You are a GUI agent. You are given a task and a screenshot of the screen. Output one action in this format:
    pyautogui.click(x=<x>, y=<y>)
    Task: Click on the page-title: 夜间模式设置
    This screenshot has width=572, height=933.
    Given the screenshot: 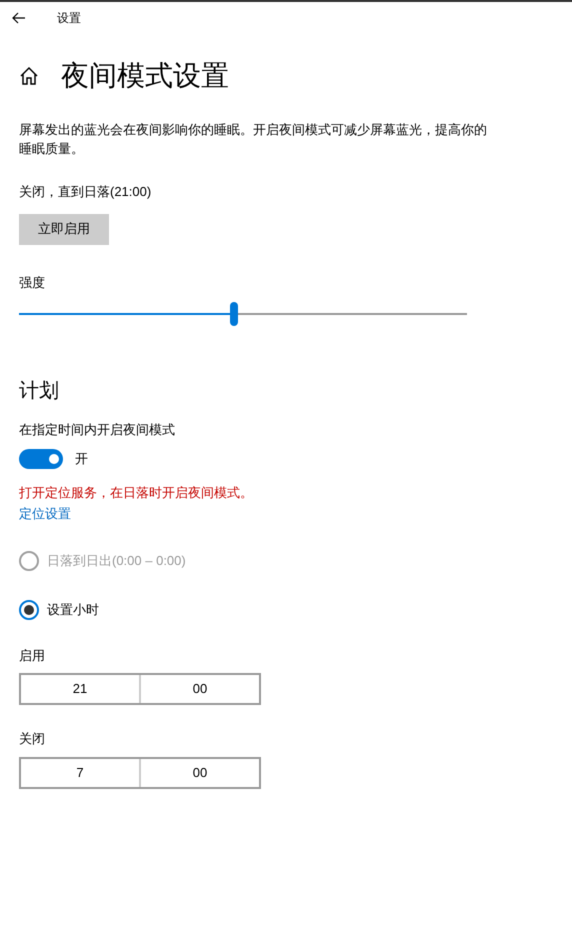 What is the action you would take?
    pyautogui.click(x=145, y=76)
    